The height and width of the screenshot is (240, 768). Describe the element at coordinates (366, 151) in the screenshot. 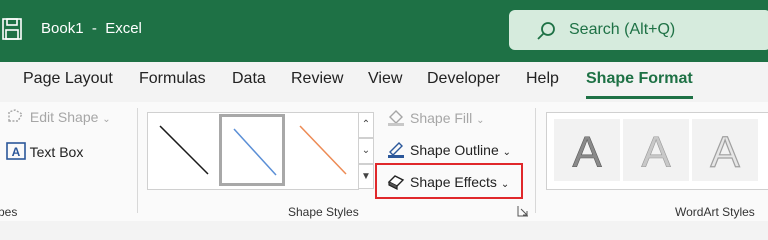

I see `gallery-scroll-down: ⌄` at that location.